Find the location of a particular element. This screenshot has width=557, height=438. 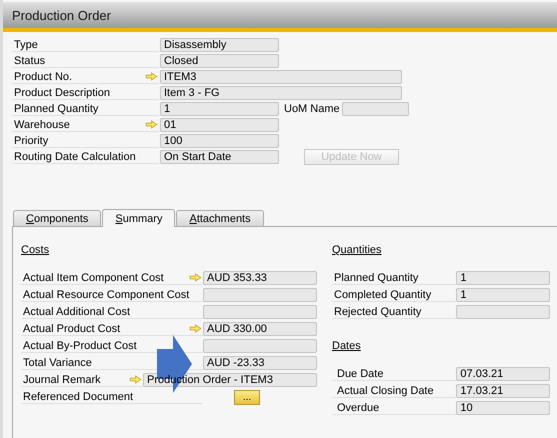

field-label: Total Variance is located at coordinates (57, 362).